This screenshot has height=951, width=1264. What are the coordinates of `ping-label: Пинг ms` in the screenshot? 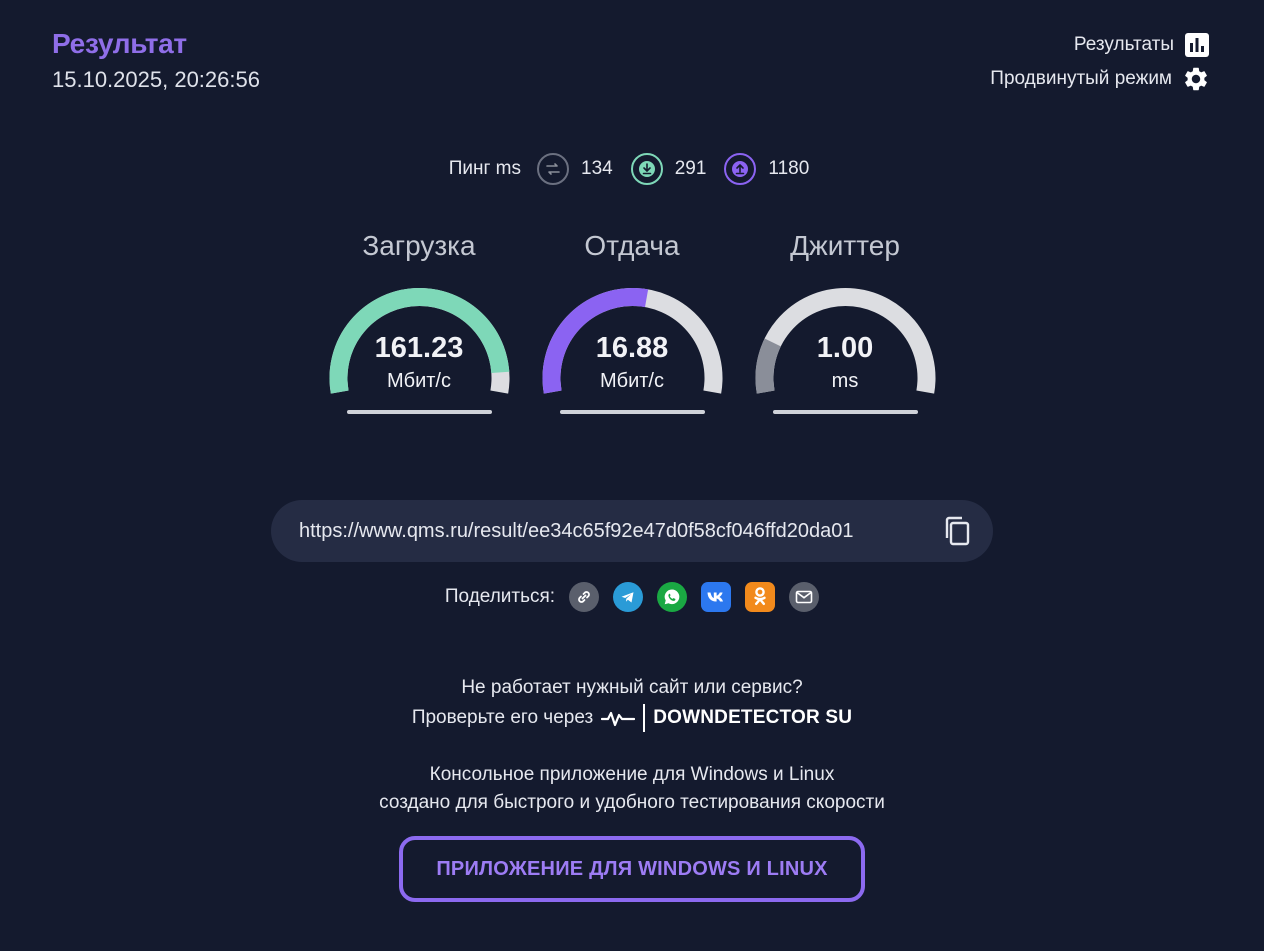 It's located at (485, 168).